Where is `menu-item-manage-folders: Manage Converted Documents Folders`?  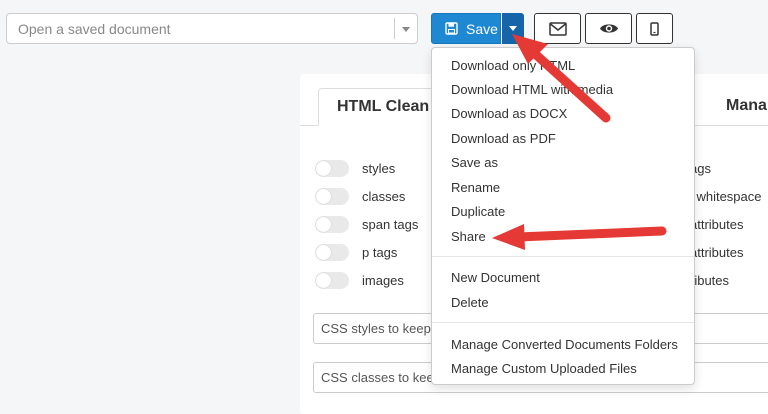 menu-item-manage-folders: Manage Converted Documents Folders is located at coordinates (564, 344).